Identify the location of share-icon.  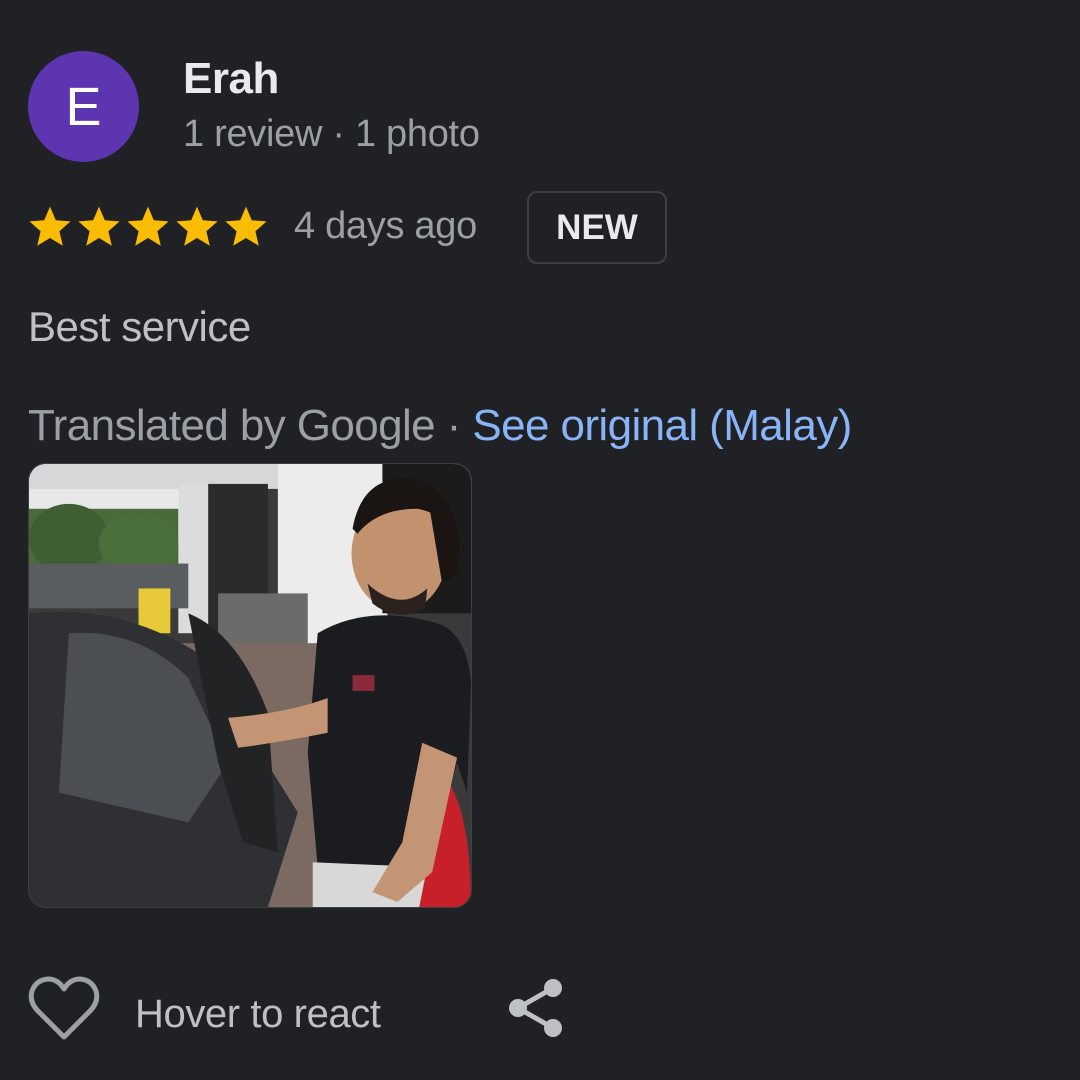
(536, 1008).